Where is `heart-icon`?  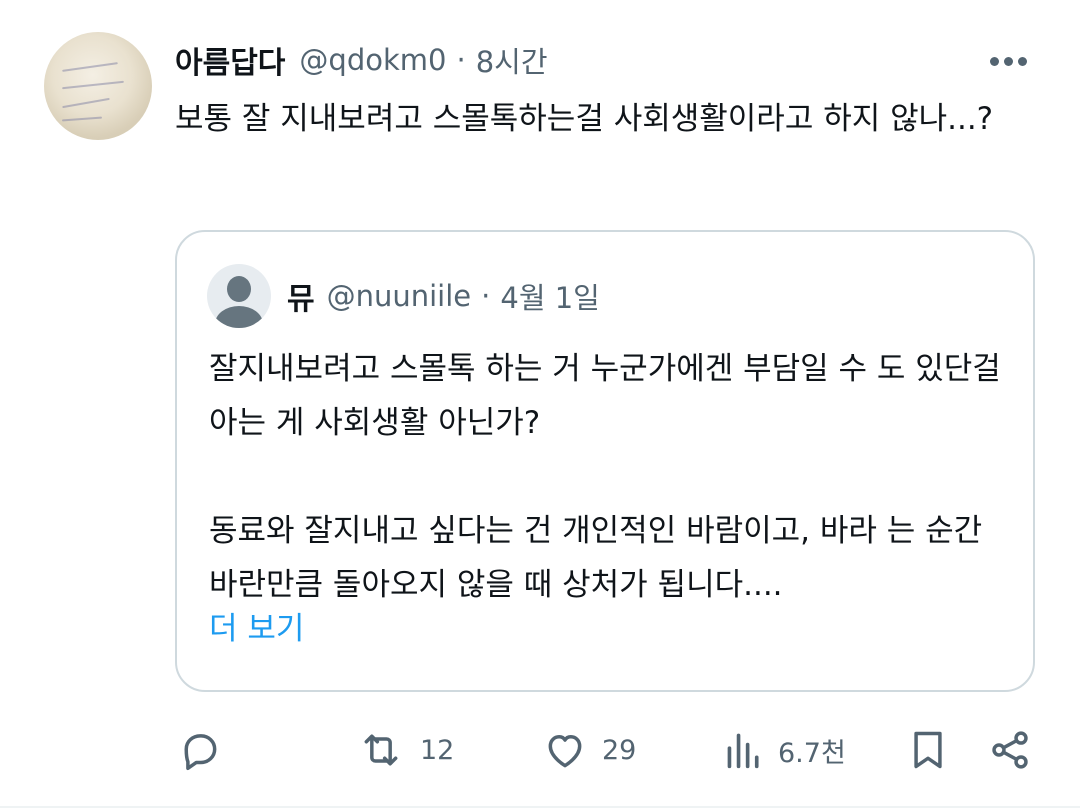
heart-icon is located at coordinates (565, 751).